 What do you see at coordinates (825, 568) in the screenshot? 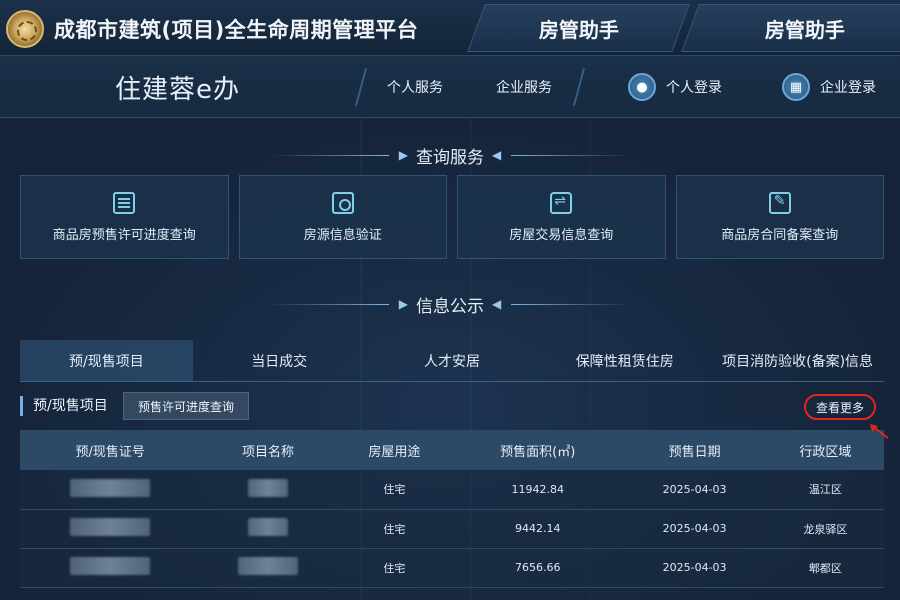
I see `district-cell: 郫都区` at bounding box center [825, 568].